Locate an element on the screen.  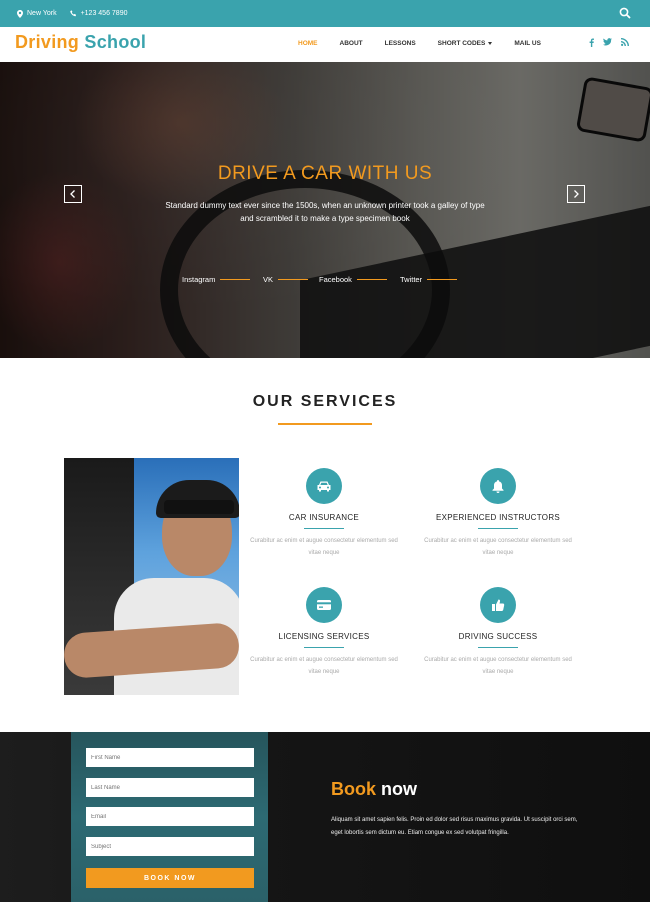
hero-title: DRIVE A CAR WITH US is located at coordinates (325, 173).